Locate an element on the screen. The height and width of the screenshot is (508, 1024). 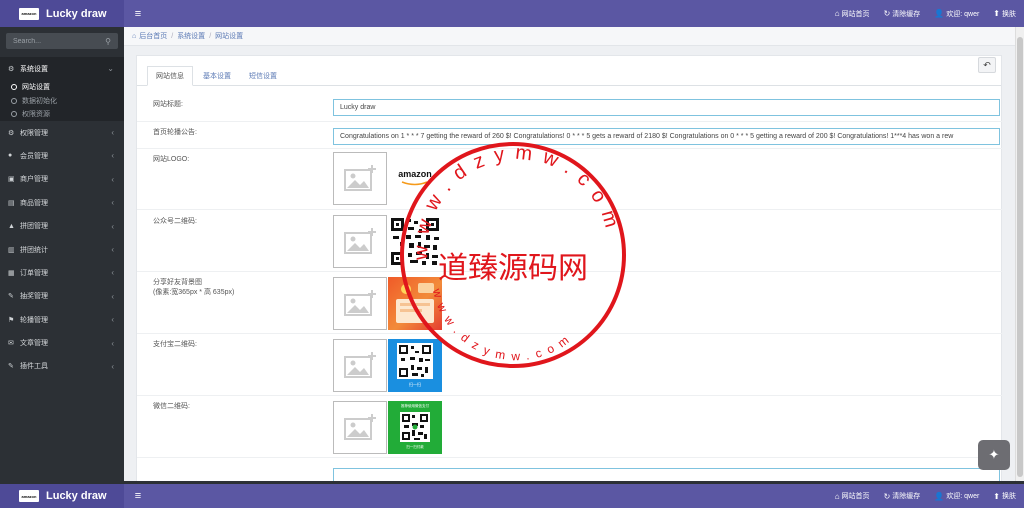
form-row-site-title: 网站标题: Lucky draw is located at coordinates (570, 108).